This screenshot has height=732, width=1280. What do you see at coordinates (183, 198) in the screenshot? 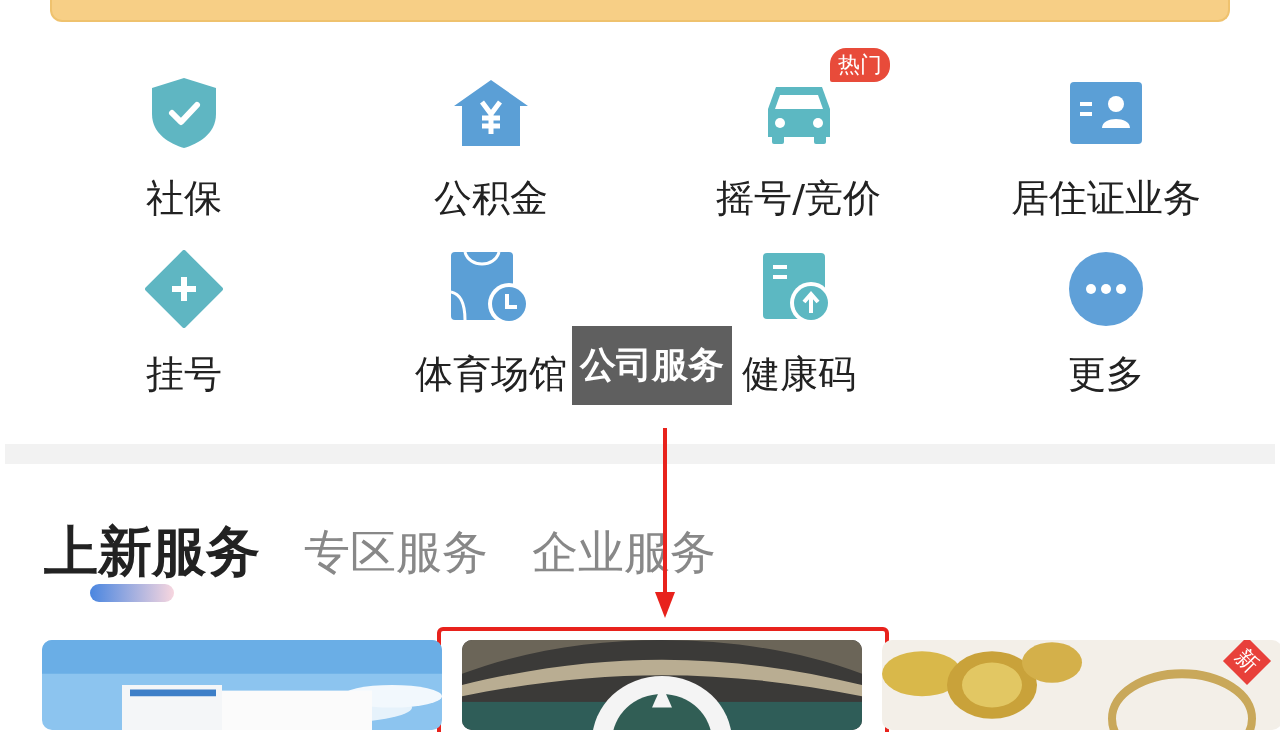
I see `service-label: 社保` at bounding box center [183, 198].